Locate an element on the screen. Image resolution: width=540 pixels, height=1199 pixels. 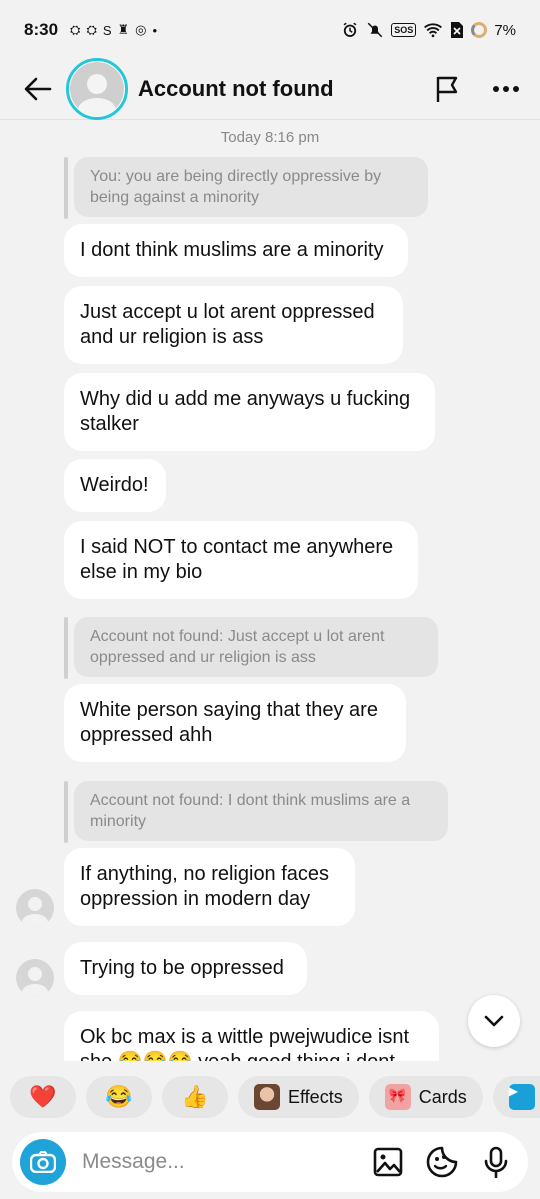
voice-message-button is located at coordinates (496, 1162).